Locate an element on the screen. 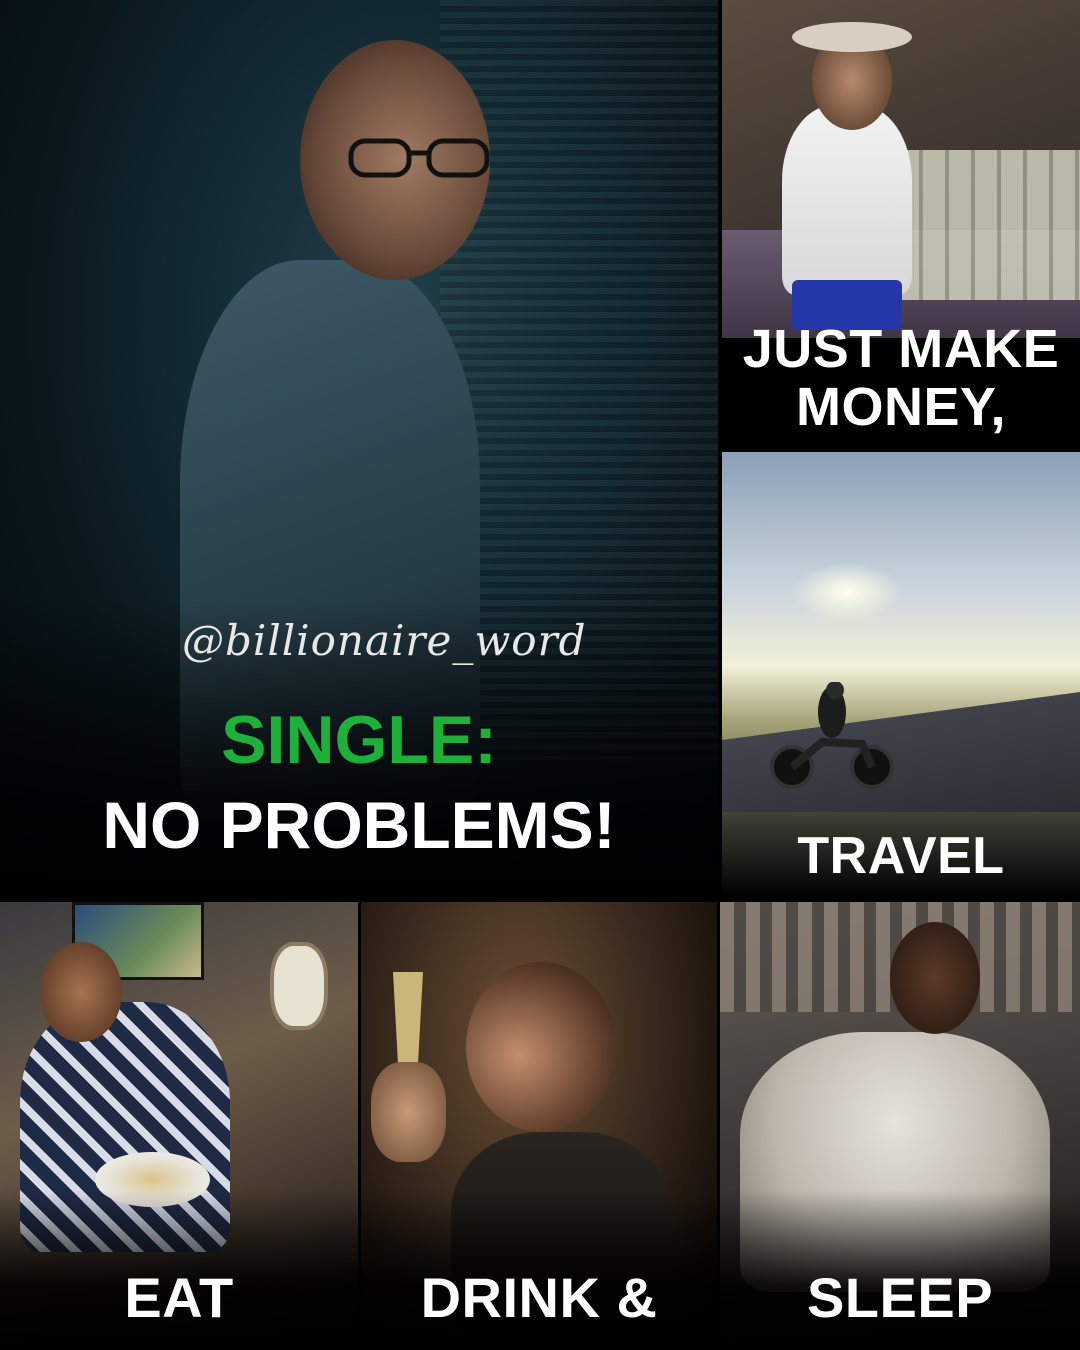  travel-photo-panel: TRAVEL is located at coordinates (901, 675).